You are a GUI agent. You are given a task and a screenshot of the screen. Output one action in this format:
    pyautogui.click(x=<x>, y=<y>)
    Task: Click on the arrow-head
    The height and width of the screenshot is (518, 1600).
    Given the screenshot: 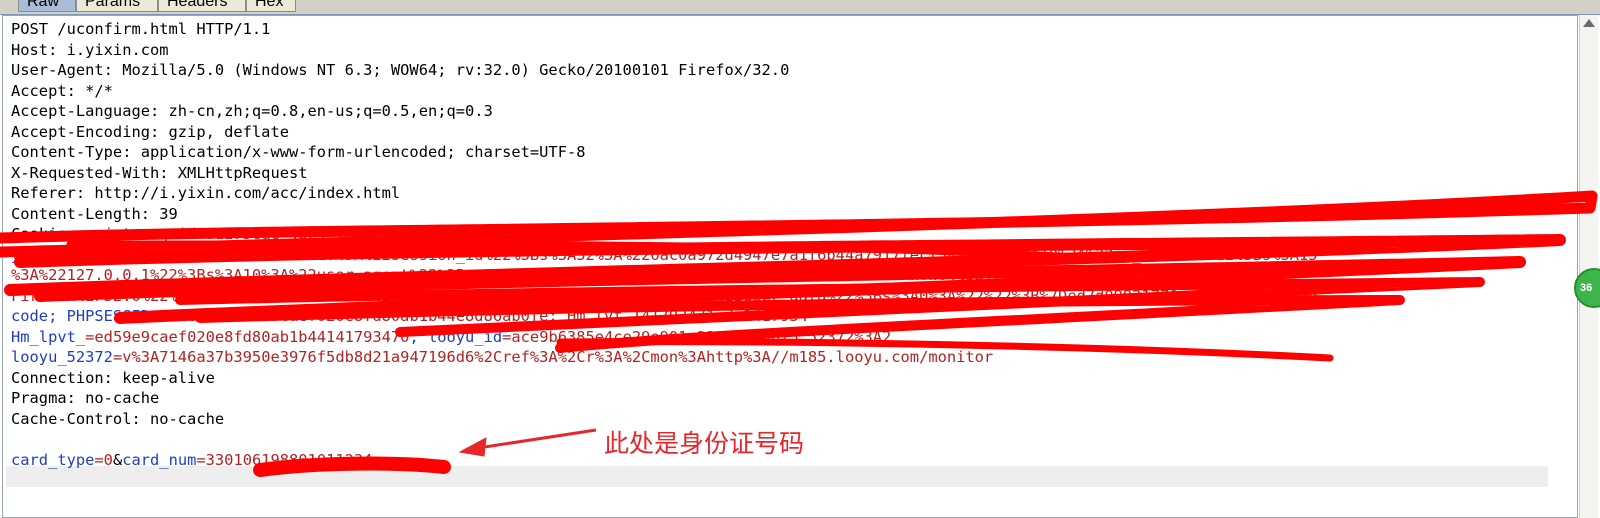 What is the action you would take?
    pyautogui.click(x=472, y=447)
    